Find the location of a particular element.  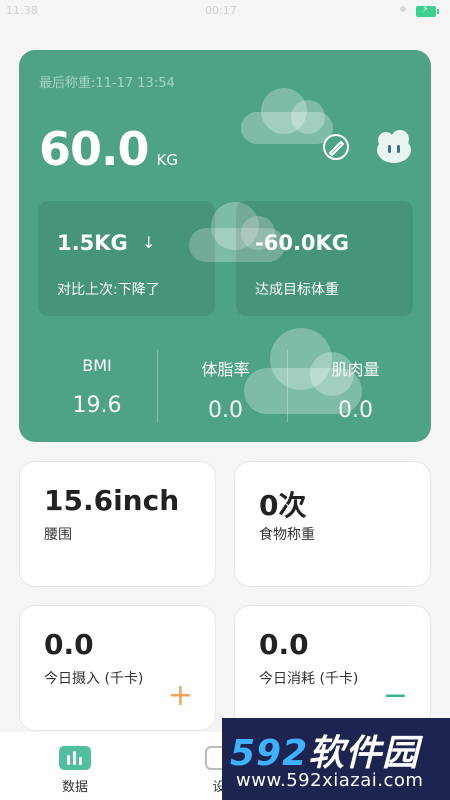

chart-icon is located at coordinates (75, 758).